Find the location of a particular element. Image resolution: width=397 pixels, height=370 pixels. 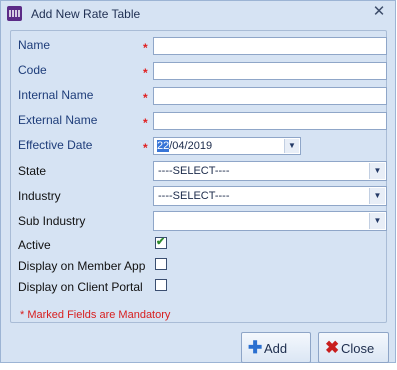

effective-date-value: 22/04/2019 is located at coordinates (184, 146).